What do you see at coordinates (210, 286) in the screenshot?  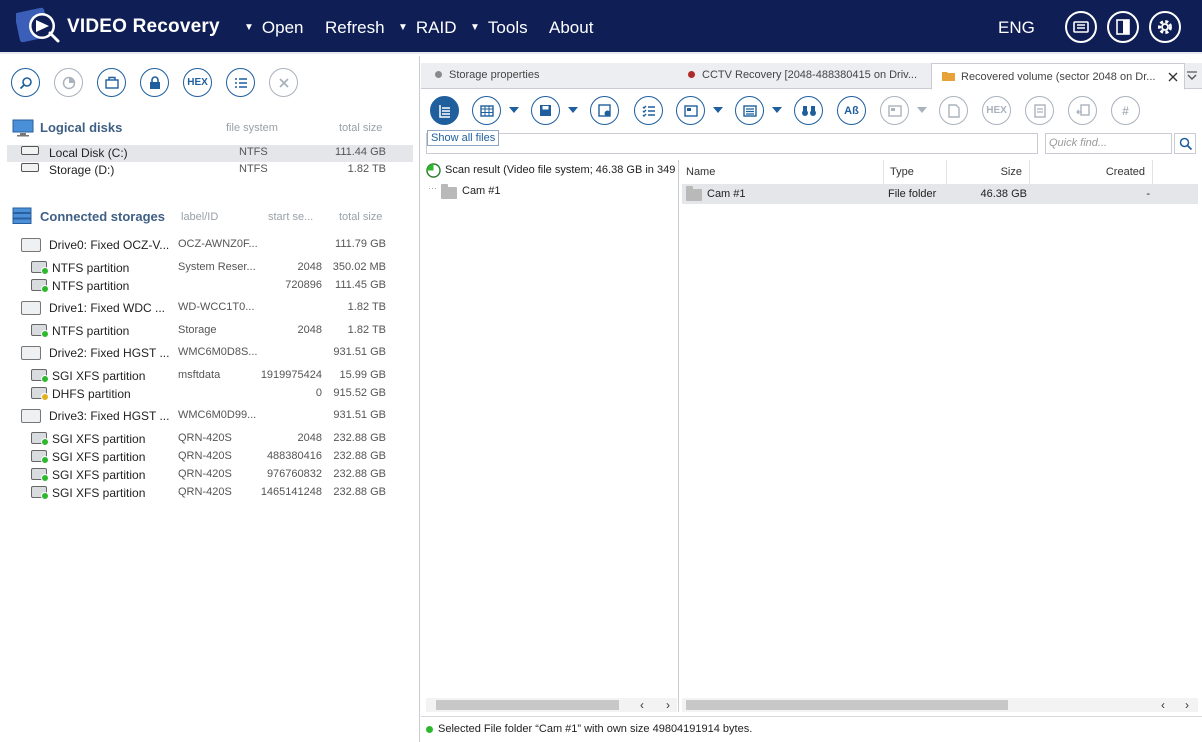 I see `storage-partition-row: NTFS partition 720896 111.45 GB` at bounding box center [210, 286].